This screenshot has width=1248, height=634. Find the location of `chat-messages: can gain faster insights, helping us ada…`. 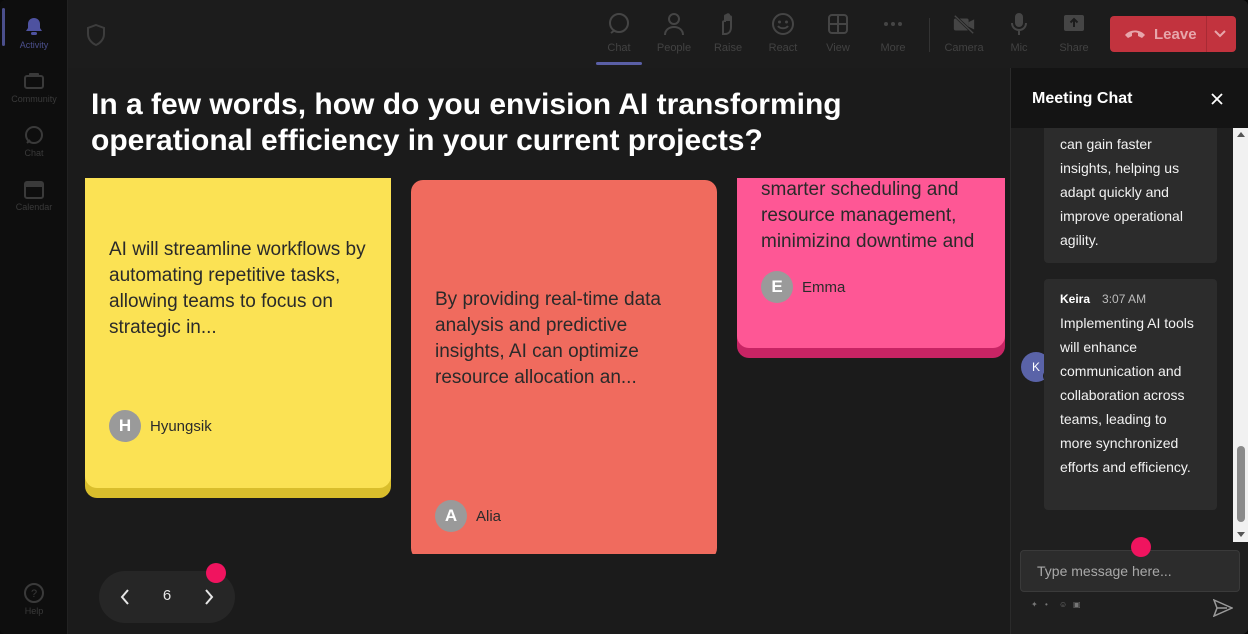

chat-messages: can gain faster insights, helping us ada… is located at coordinates (1122, 335).